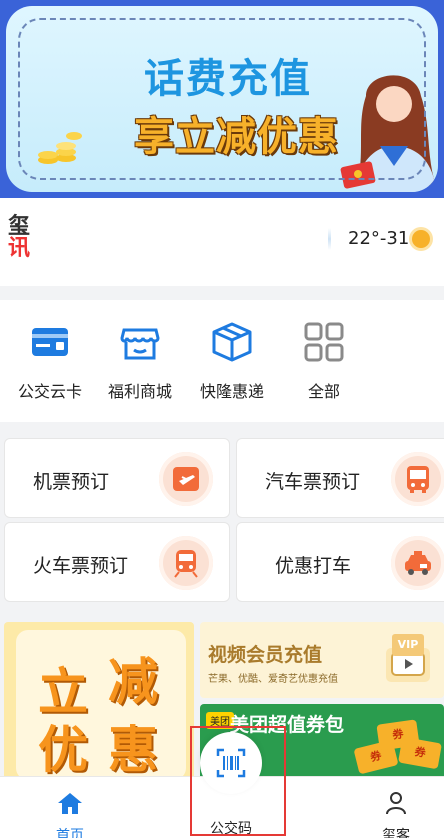 Image resolution: width=444 pixels, height=838 pixels. I want to click on service-label: 全部, so click(323, 391).